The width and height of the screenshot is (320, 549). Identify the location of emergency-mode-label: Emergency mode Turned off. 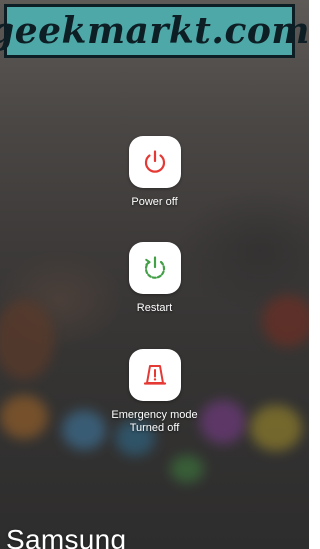
(154, 422).